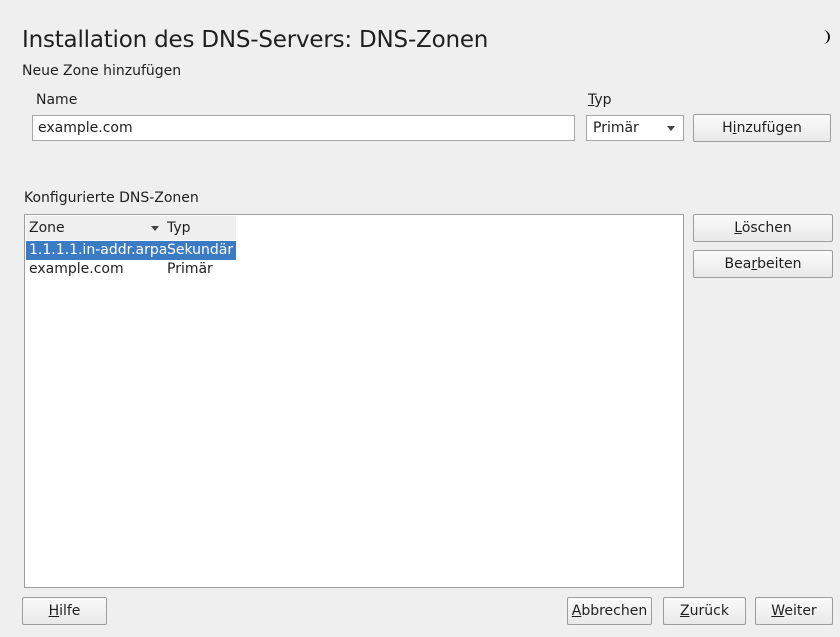 The image size is (840, 637). Describe the element at coordinates (616, 128) in the screenshot. I see `zone-type-value: Primär` at that location.